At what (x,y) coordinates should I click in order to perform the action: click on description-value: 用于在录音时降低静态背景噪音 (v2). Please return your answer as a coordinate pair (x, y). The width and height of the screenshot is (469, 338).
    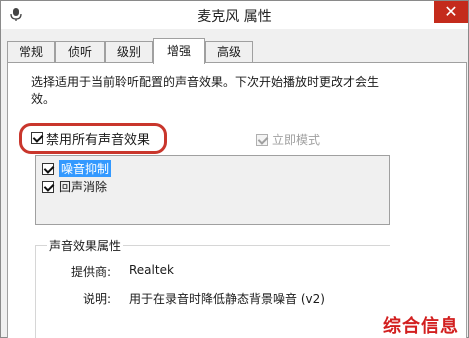
    Looking at the image, I should click on (227, 299).